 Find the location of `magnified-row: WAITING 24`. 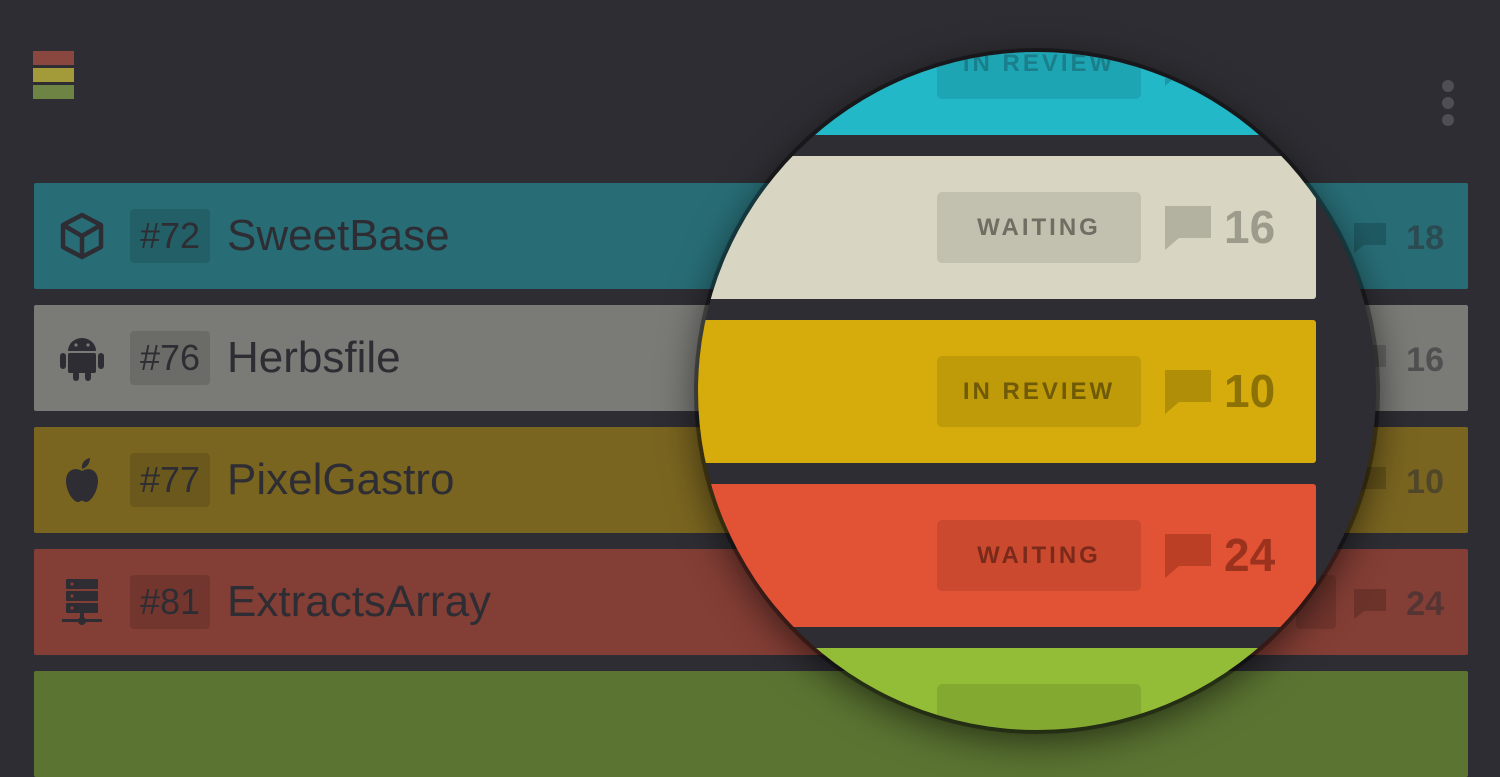

magnified-row: WAITING 24 is located at coordinates (1007, 555).